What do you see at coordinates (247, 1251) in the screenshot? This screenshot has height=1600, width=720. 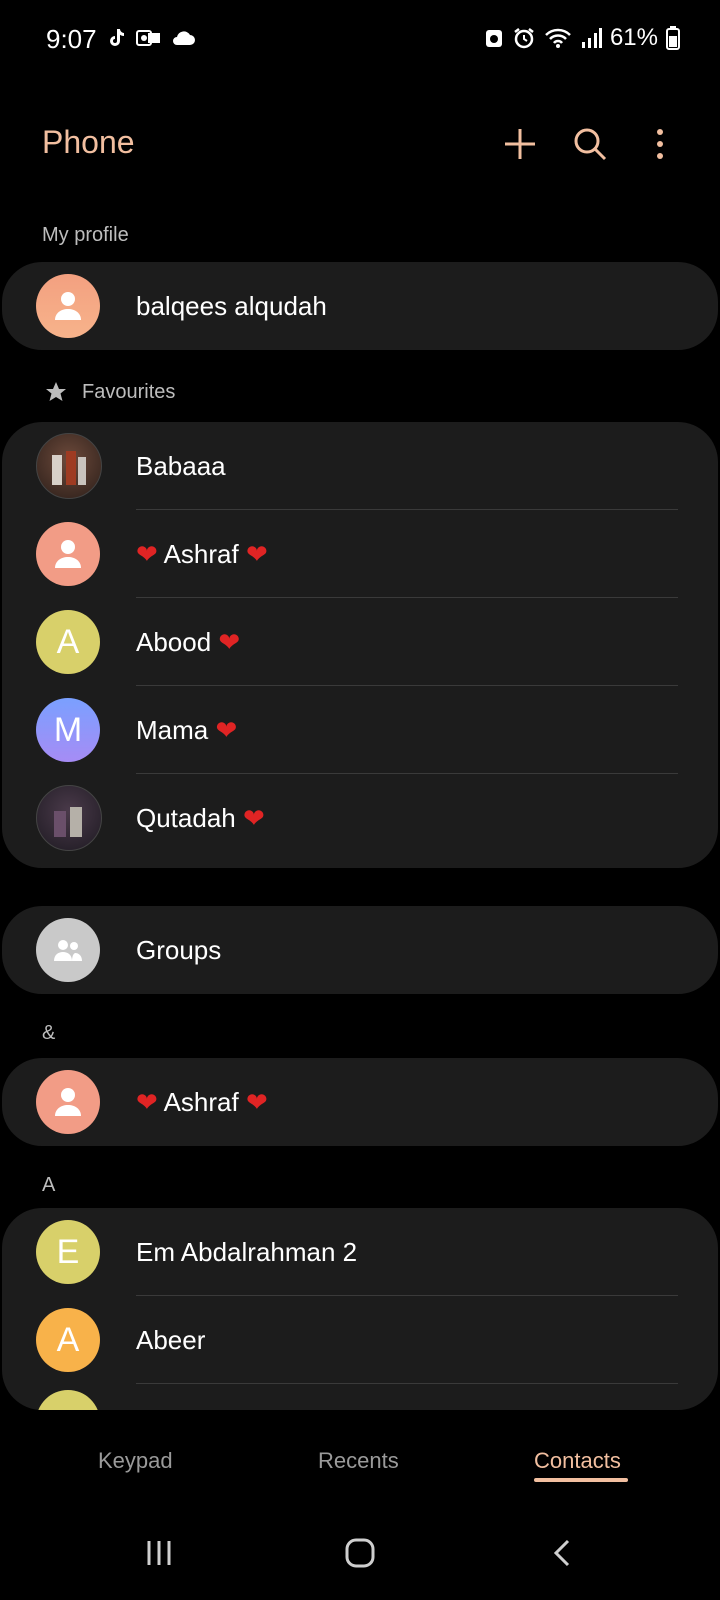 I see `contact-name: Em Abdalrahman 2` at bounding box center [247, 1251].